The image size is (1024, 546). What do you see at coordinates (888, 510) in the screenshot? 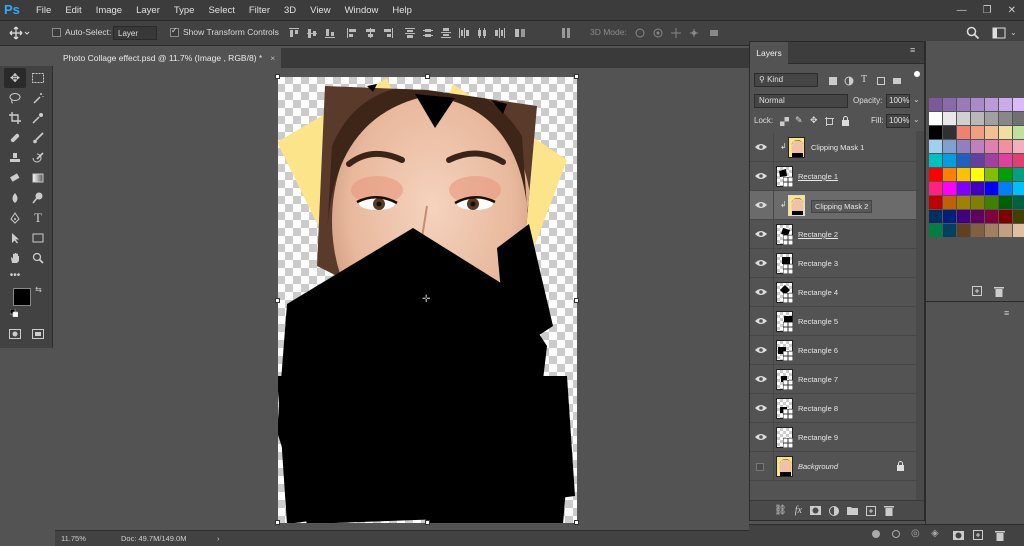
I see `delete-layer-trash-icon` at bounding box center [888, 510].